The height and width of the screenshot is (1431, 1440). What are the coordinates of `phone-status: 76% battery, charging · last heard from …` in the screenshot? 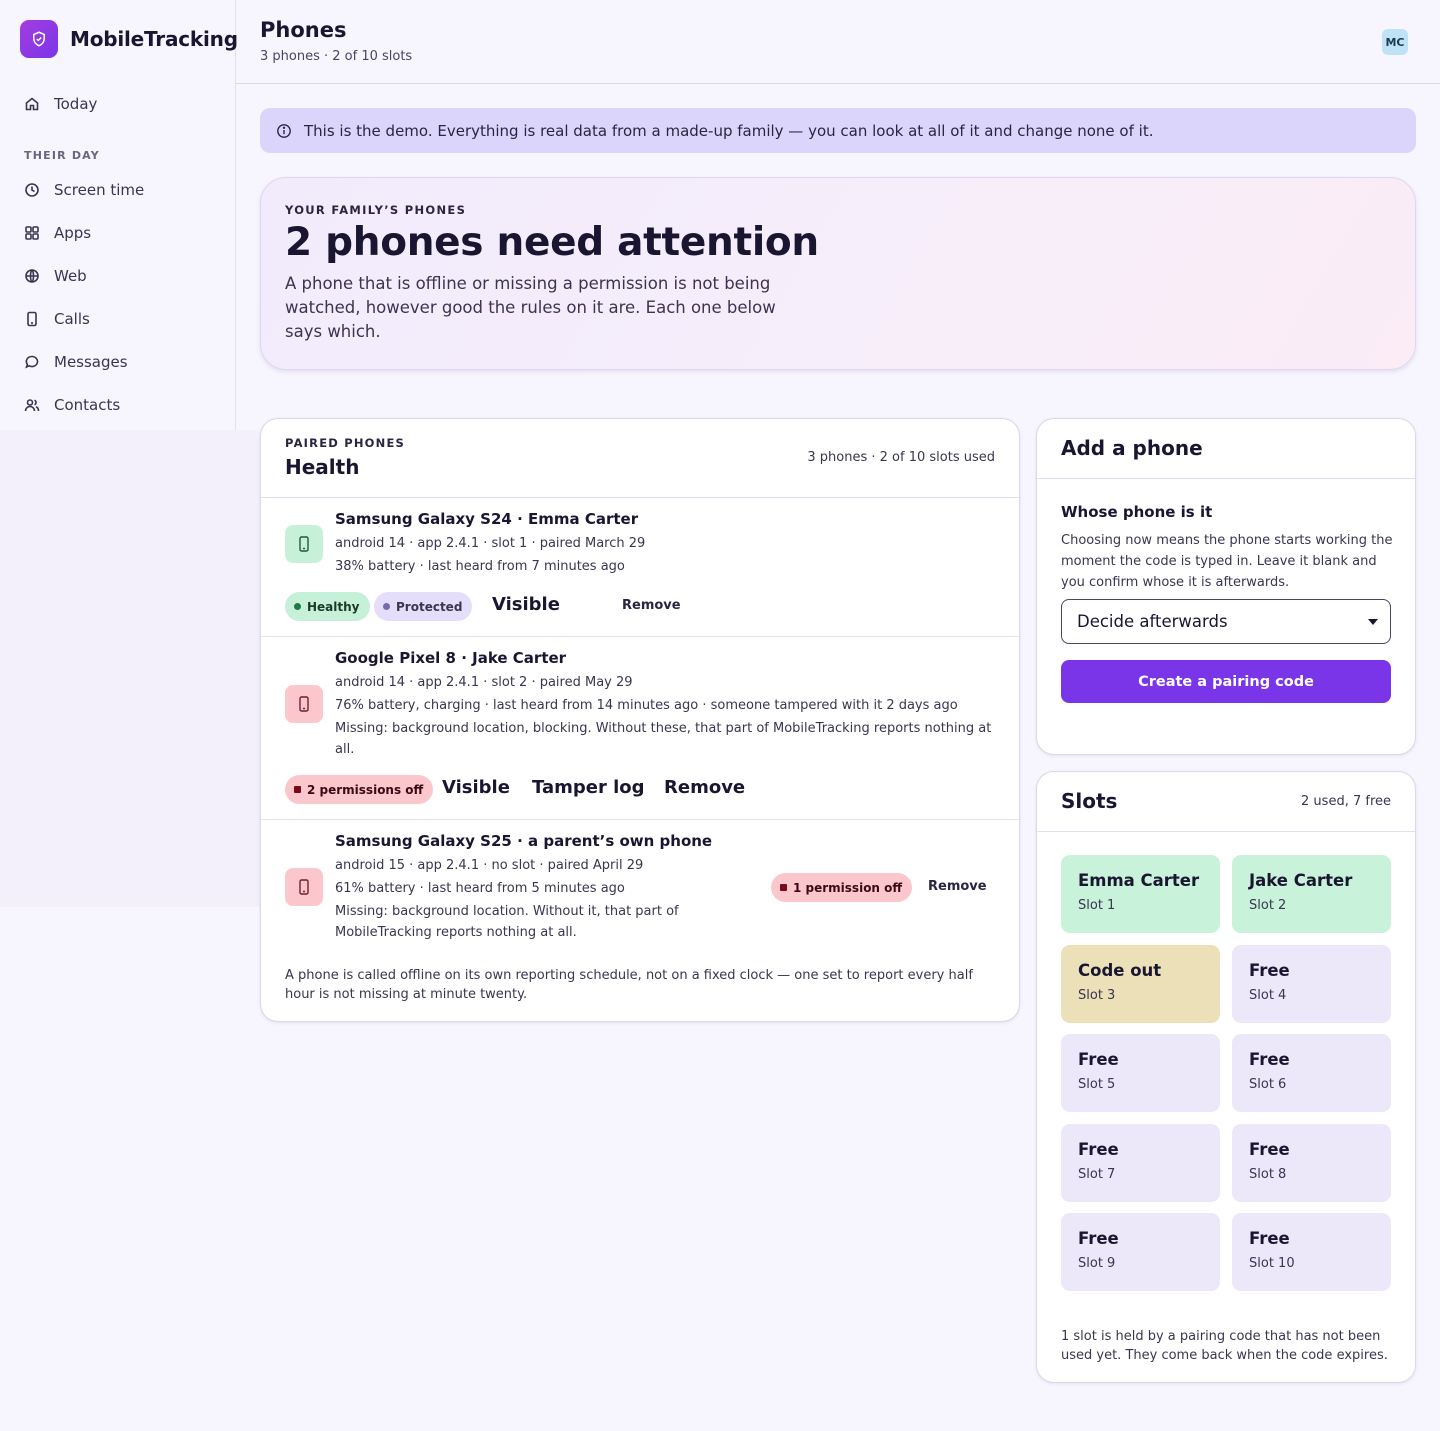 It's located at (646, 705).